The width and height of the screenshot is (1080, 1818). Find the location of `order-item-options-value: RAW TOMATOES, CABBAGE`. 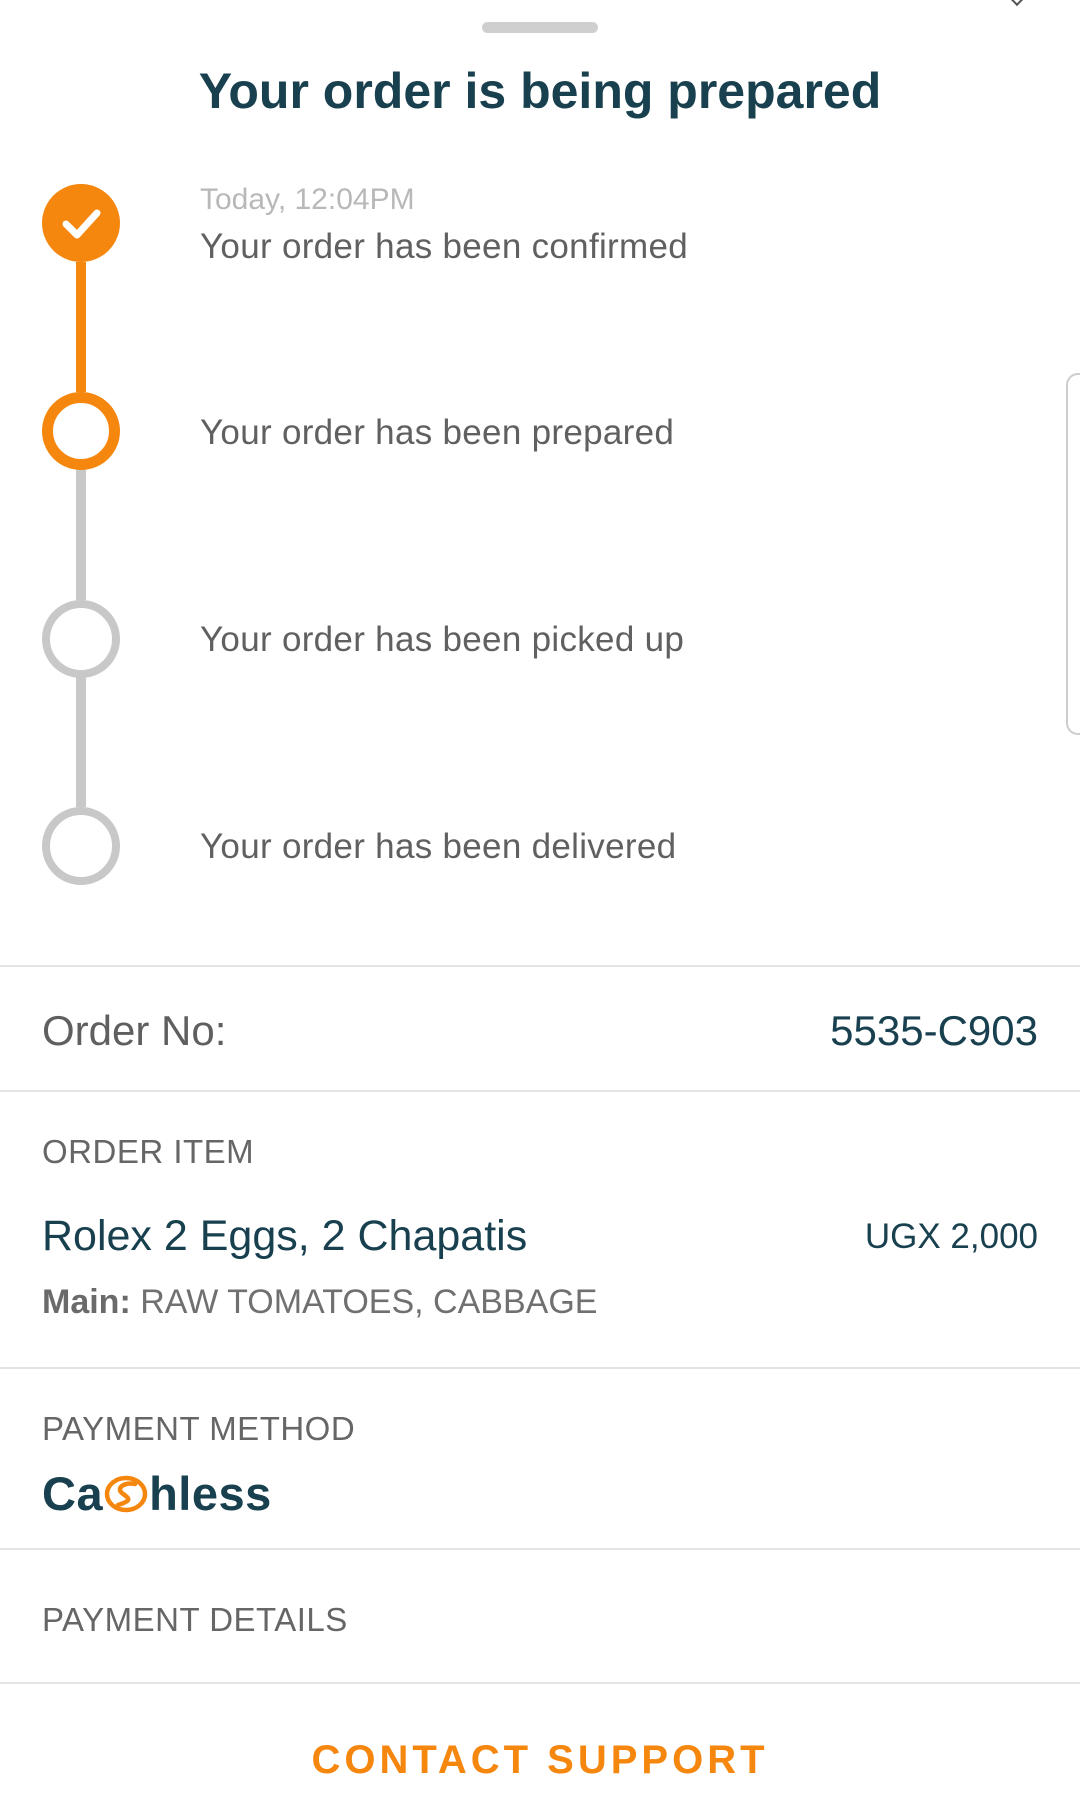

order-item-options-value: RAW TOMATOES, CABBAGE is located at coordinates (369, 1302).